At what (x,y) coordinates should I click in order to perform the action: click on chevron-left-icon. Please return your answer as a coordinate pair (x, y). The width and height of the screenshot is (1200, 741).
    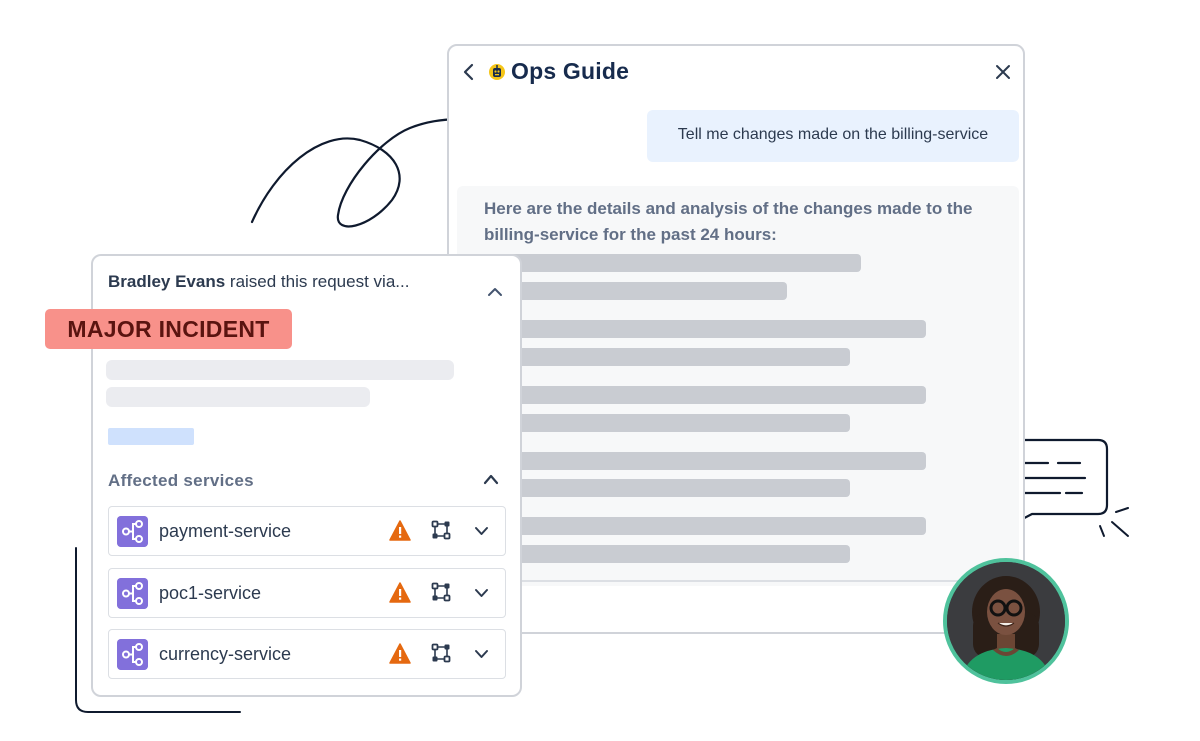
    Looking at the image, I should click on (469, 72).